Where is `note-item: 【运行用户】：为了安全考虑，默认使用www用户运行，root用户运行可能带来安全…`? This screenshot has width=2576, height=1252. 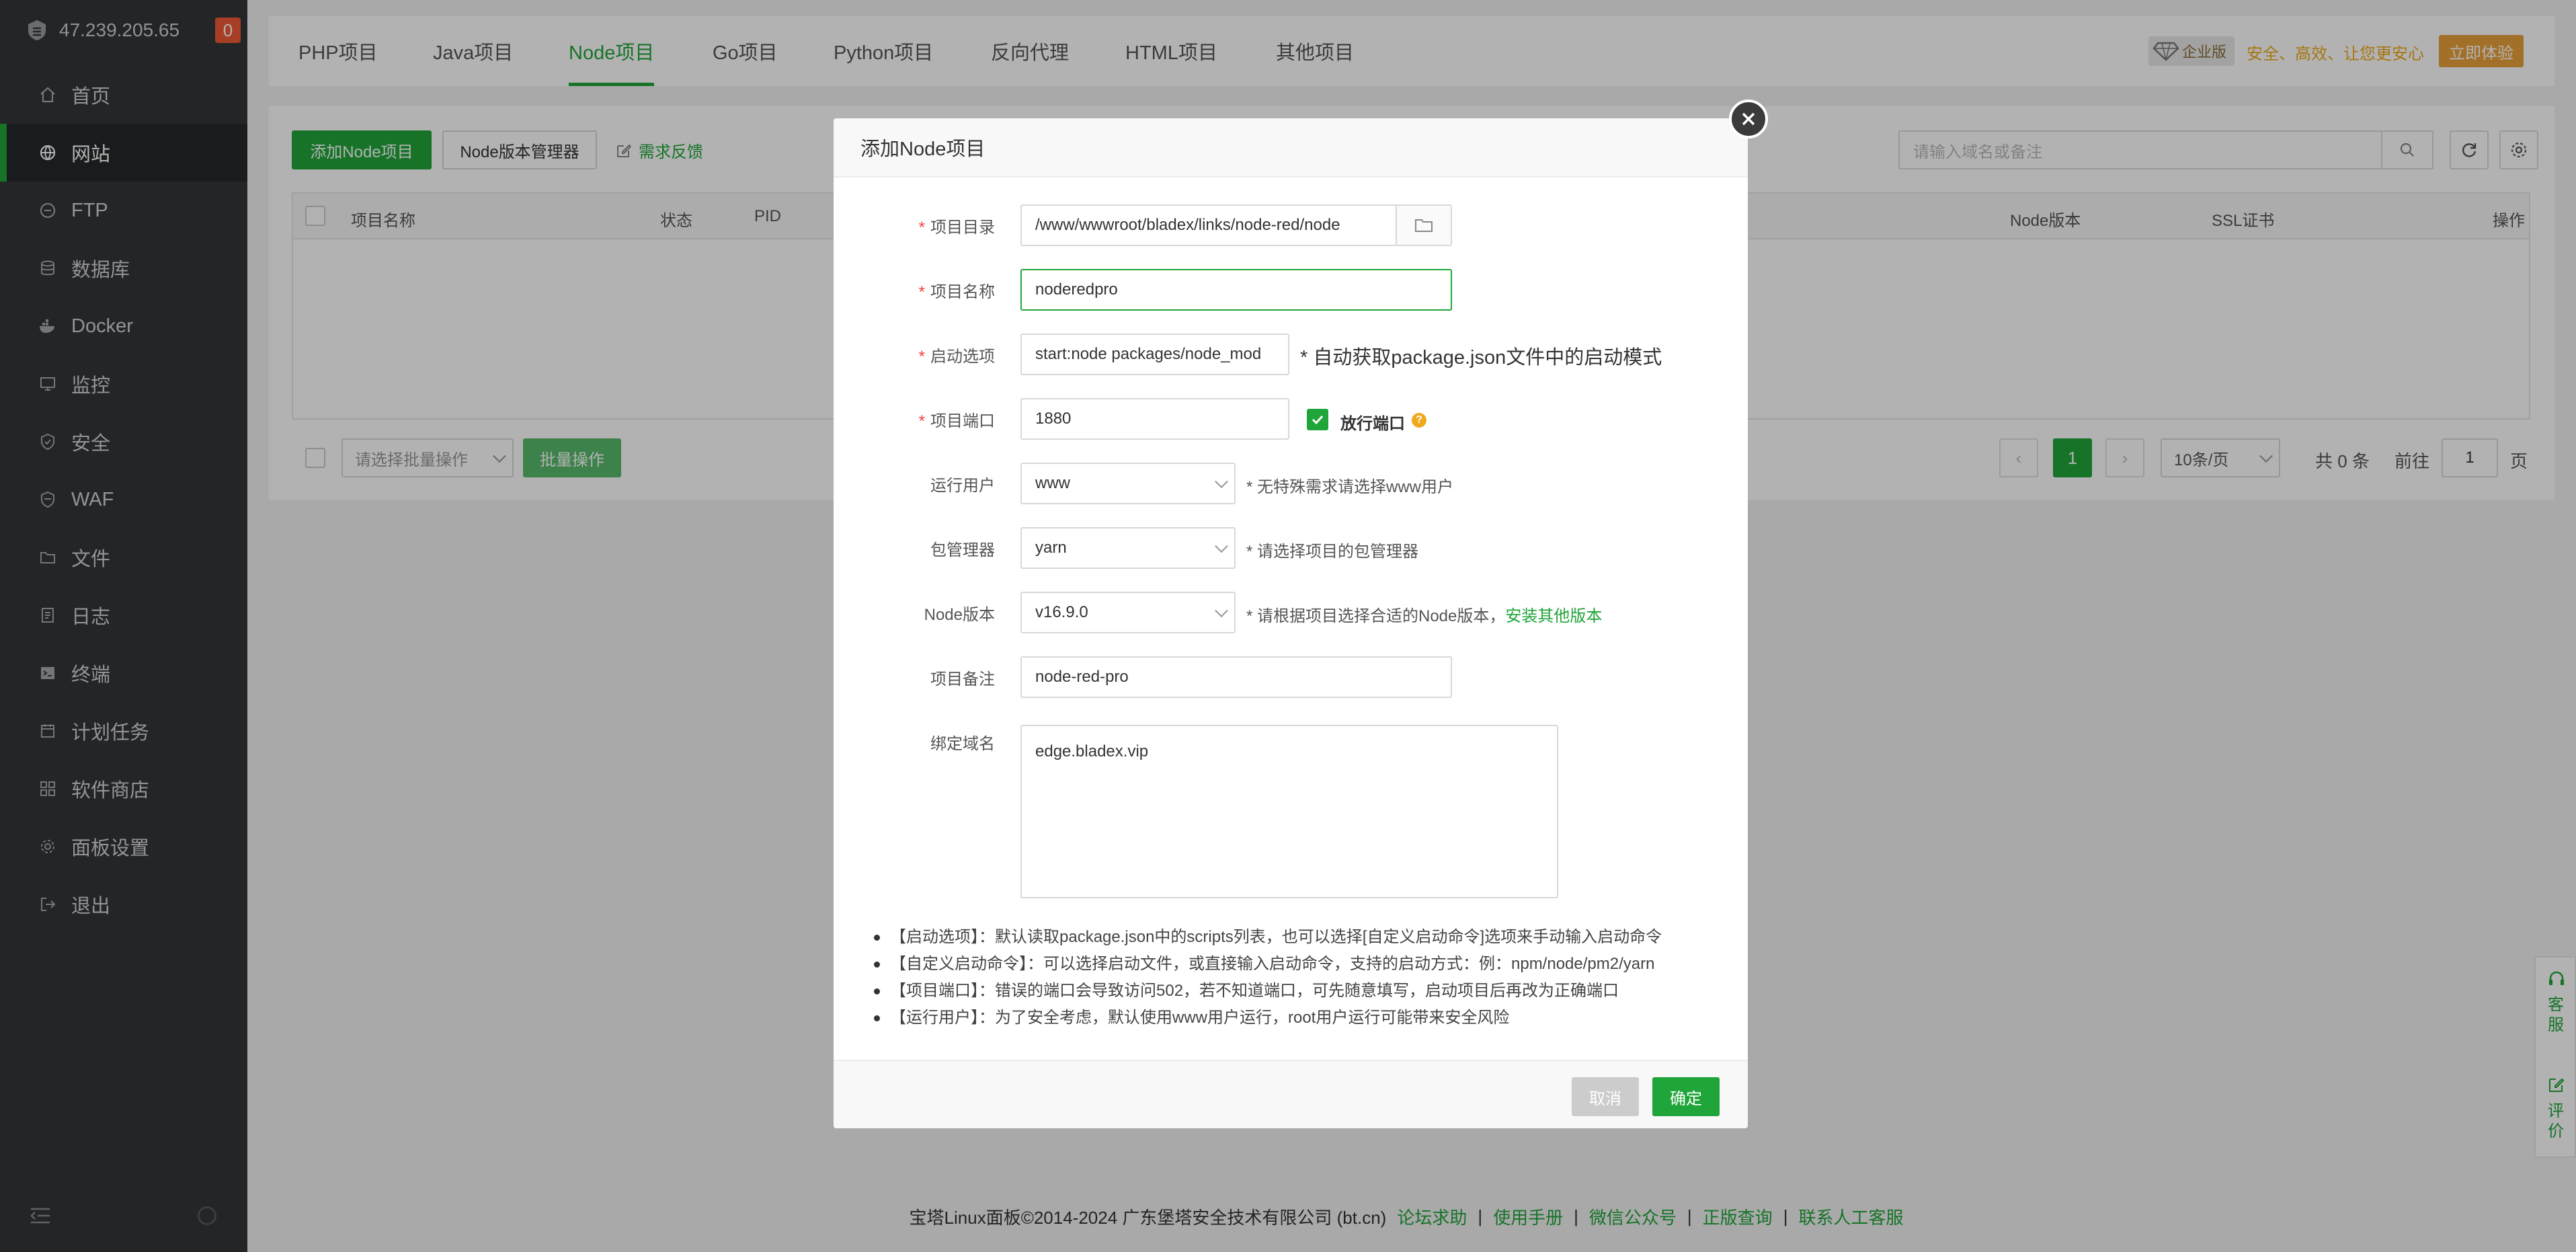 note-item: 【运行用户】：为了安全考虑，默认使用www用户运行，root用户运行可能带来安全… is located at coordinates (1301, 1018).